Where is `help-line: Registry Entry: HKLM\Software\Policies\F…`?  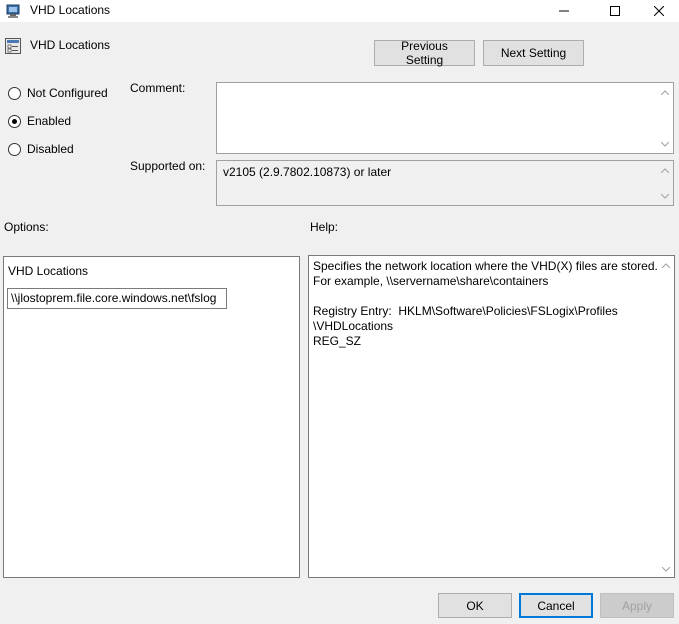
help-line: Registry Entry: HKLM\Software\Policies\F… is located at coordinates (465, 311).